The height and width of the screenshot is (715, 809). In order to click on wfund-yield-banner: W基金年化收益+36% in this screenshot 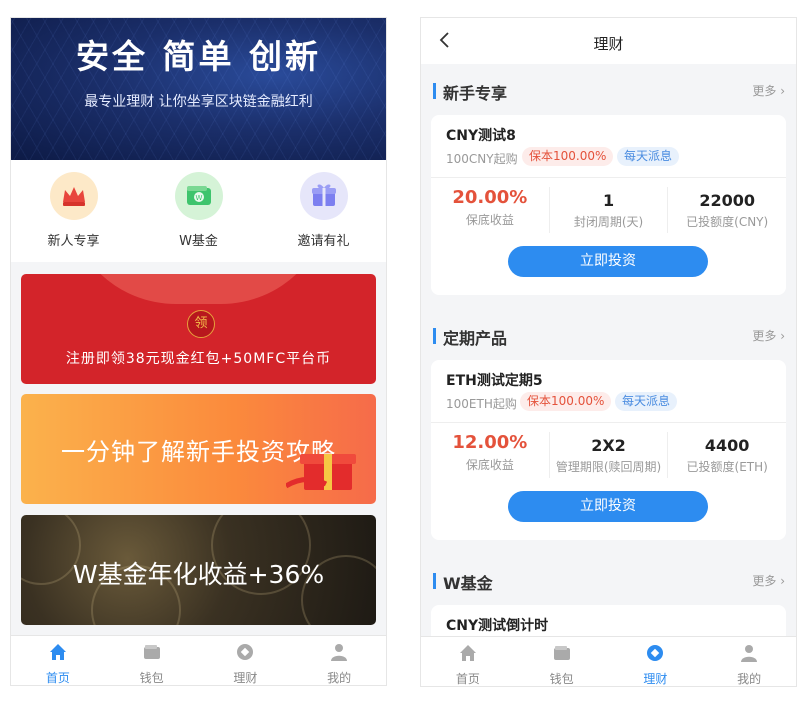, I will do `click(198, 570)`.